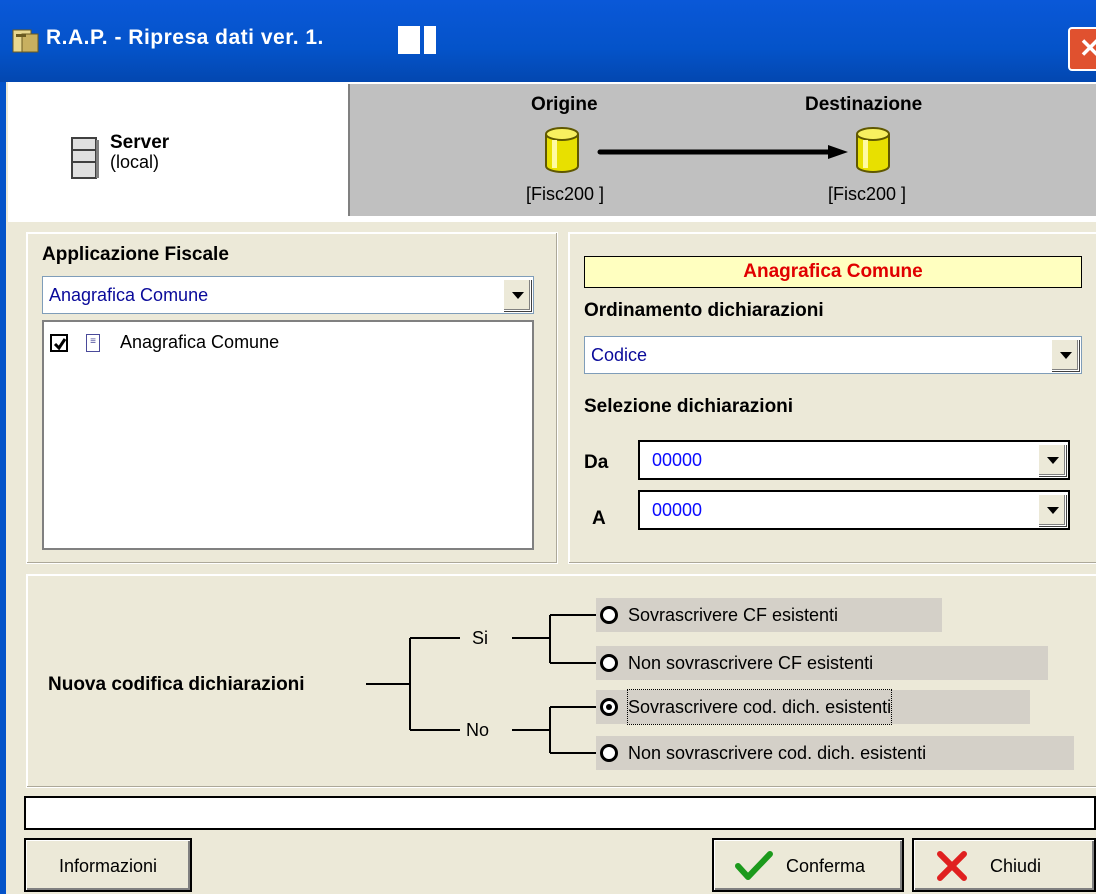  What do you see at coordinates (677, 510) in the screenshot?
I see `a-value: 00000` at bounding box center [677, 510].